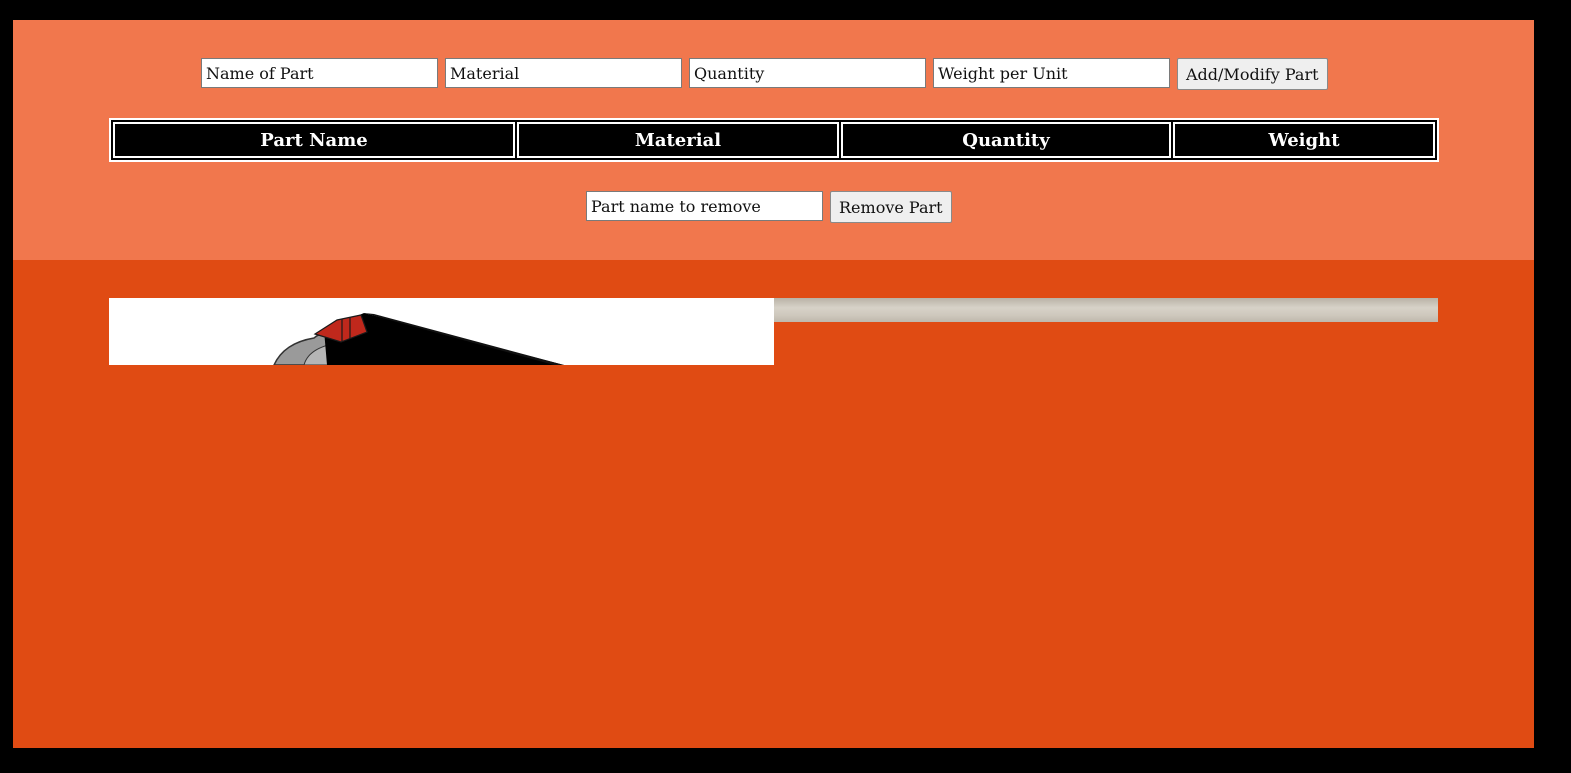 This screenshot has height=773, width=1571. What do you see at coordinates (1304, 140) in the screenshot?
I see `header-weight: Weight` at bounding box center [1304, 140].